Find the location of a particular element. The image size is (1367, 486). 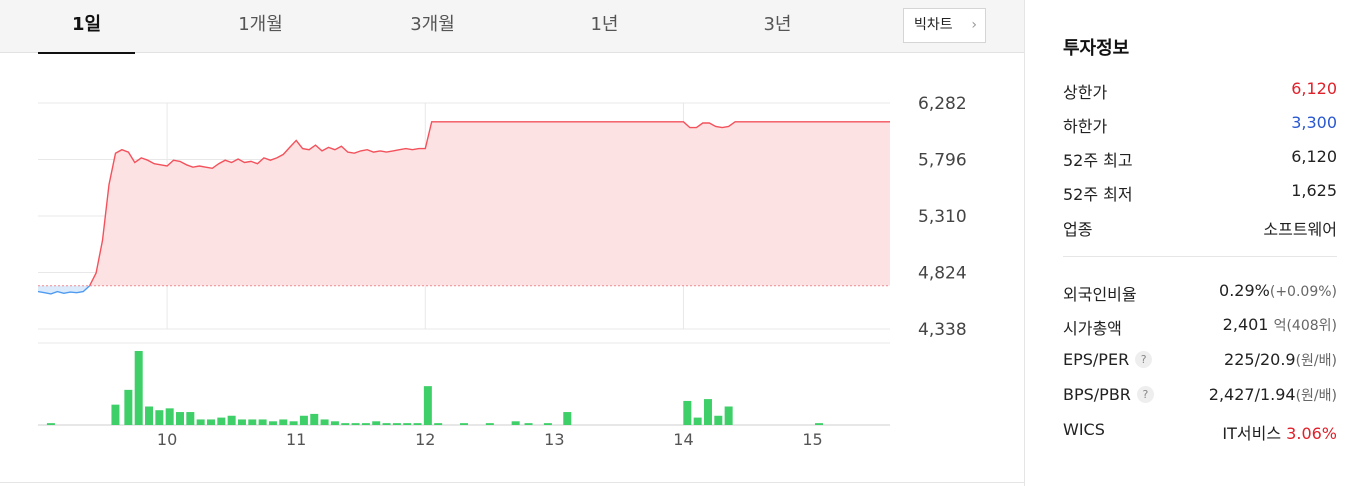

eps-per-unit: (원/배) is located at coordinates (1316, 361).